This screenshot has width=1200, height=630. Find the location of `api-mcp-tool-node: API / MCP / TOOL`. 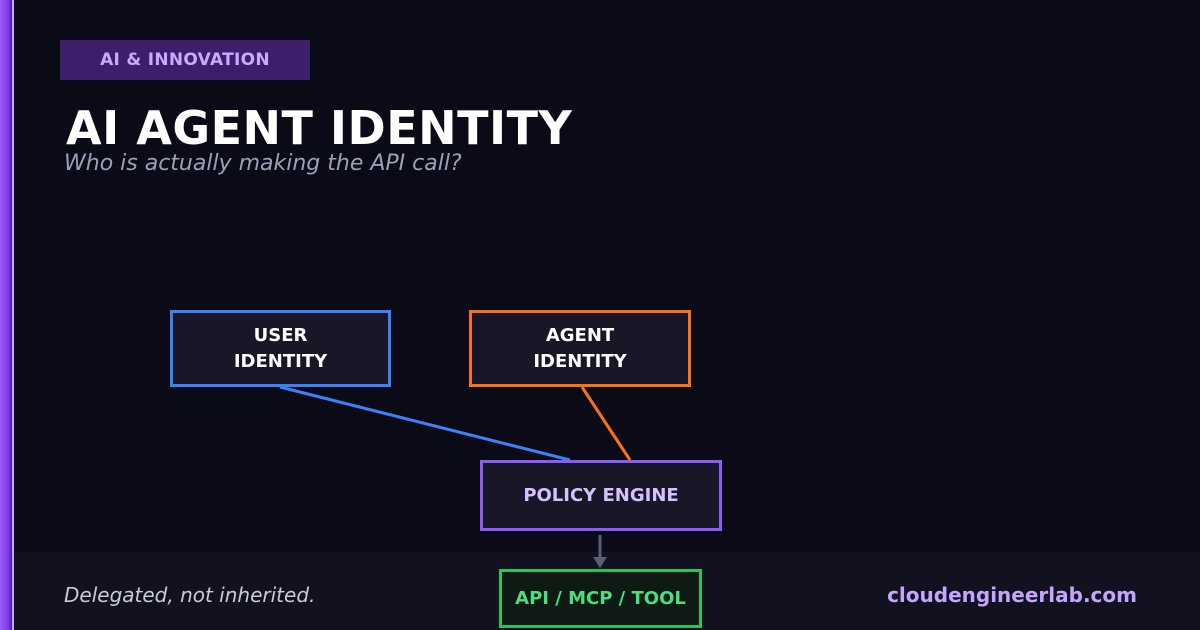

api-mcp-tool-node: API / MCP / TOOL is located at coordinates (600, 598).